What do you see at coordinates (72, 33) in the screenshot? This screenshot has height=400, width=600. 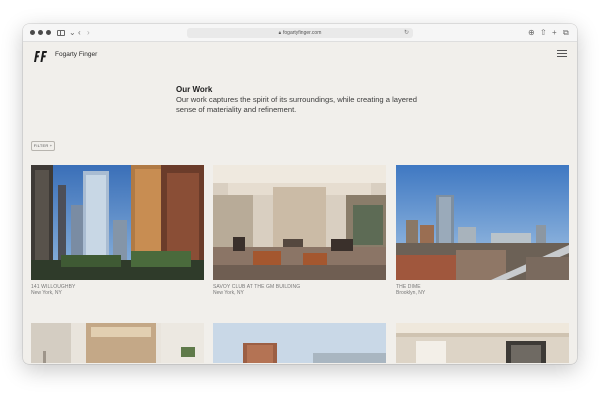 I see `chevron-down-icon: ⌄` at bounding box center [72, 33].